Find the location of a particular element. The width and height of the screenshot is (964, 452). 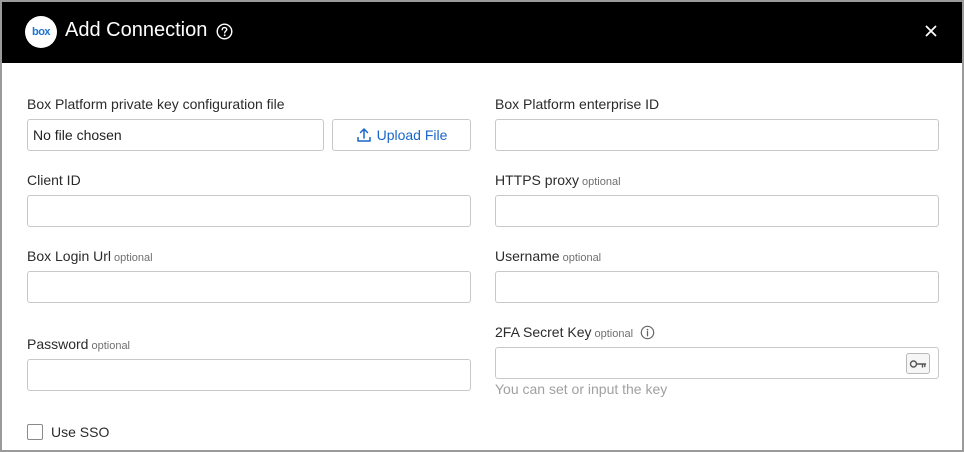

client-id-label: Client ID is located at coordinates (54, 180).